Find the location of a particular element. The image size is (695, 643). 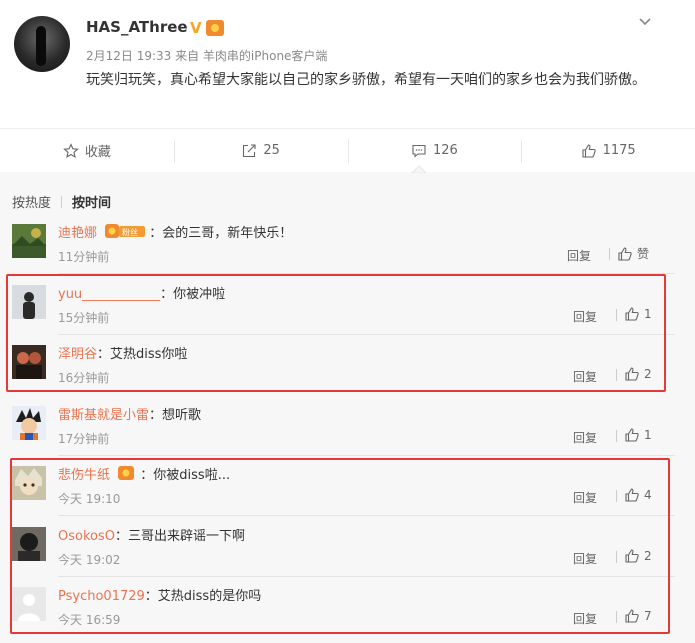

comment-item: 泽明谷：艾热diss你啦 16分钟前 回复 2 is located at coordinates (347, 365).